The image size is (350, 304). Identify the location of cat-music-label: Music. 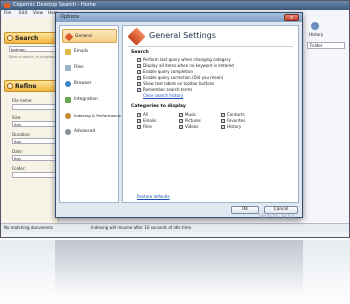
(191, 114).